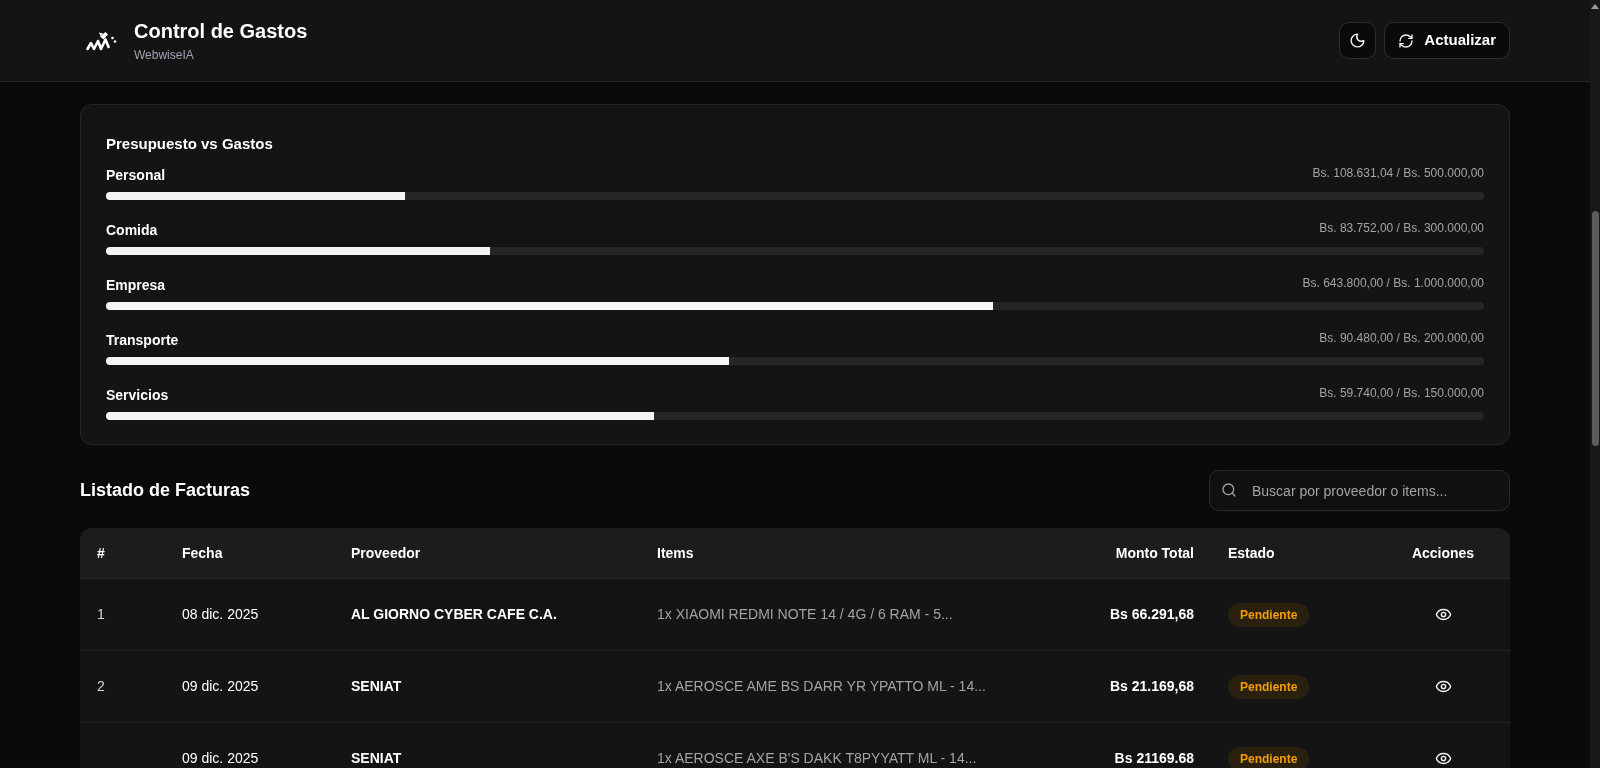 This screenshot has width=1600, height=768. I want to click on refresh-button: Actualizar, so click(1447, 40).